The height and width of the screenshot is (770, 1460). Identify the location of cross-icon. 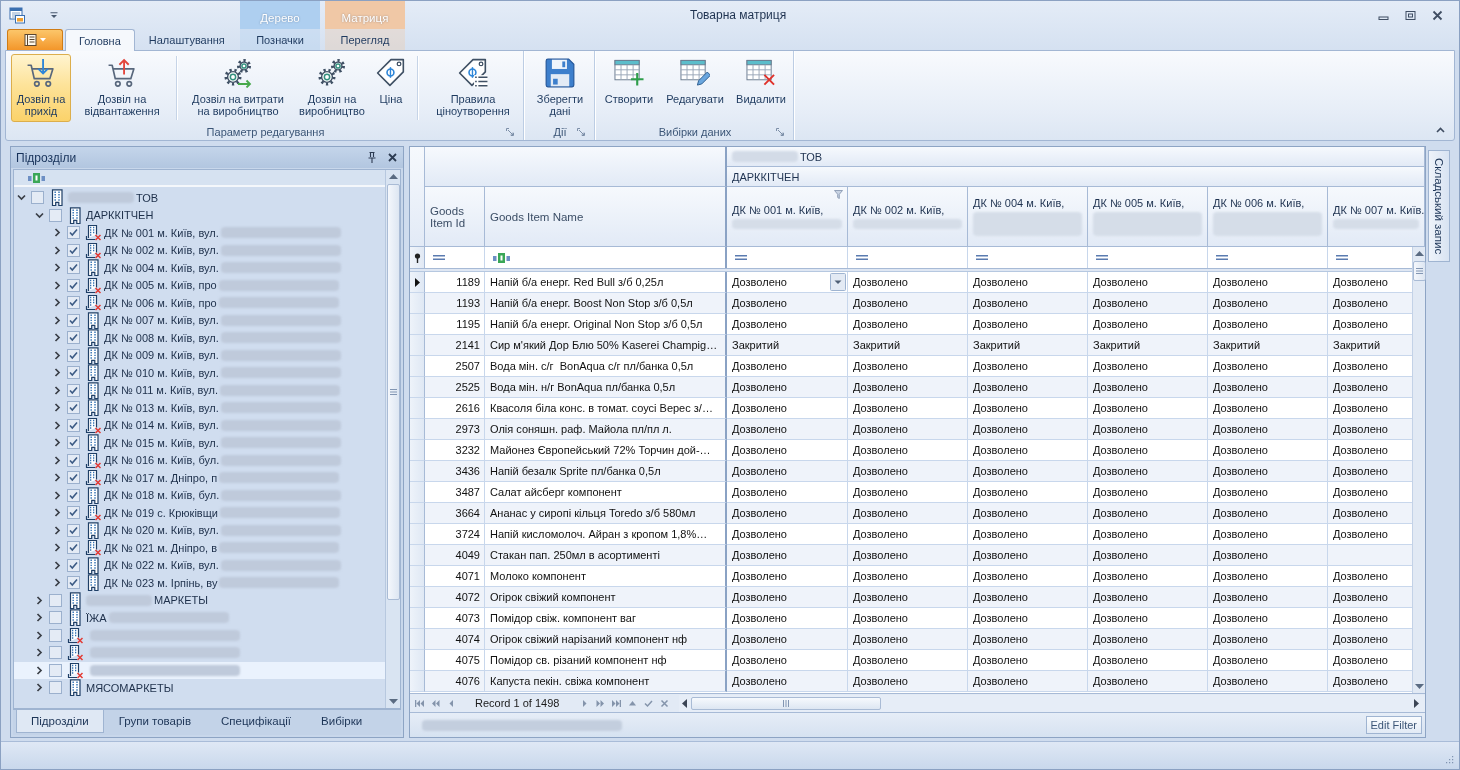
(665, 703).